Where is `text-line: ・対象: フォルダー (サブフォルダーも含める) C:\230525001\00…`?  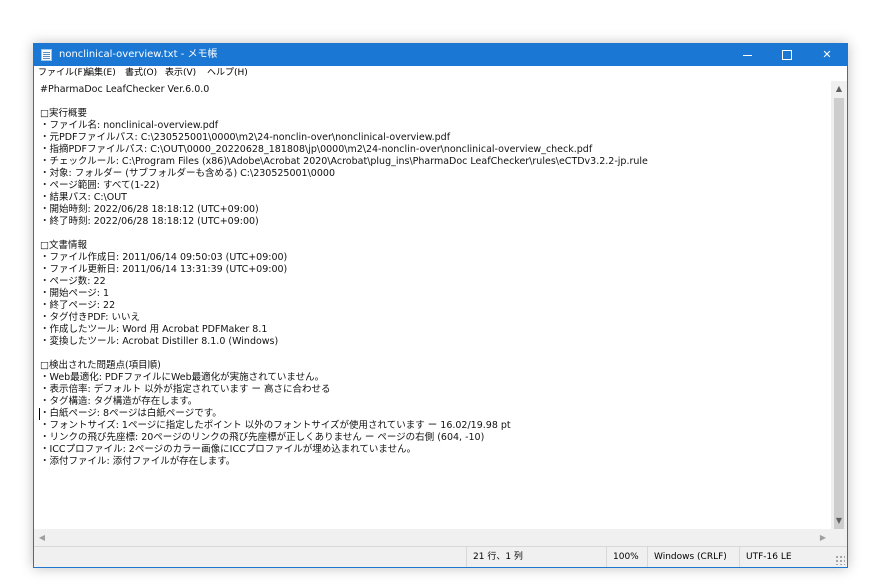
text-line: ・対象: フォルダー (サブフォルダーも含める) C:\230525001\00… is located at coordinates (187, 173).